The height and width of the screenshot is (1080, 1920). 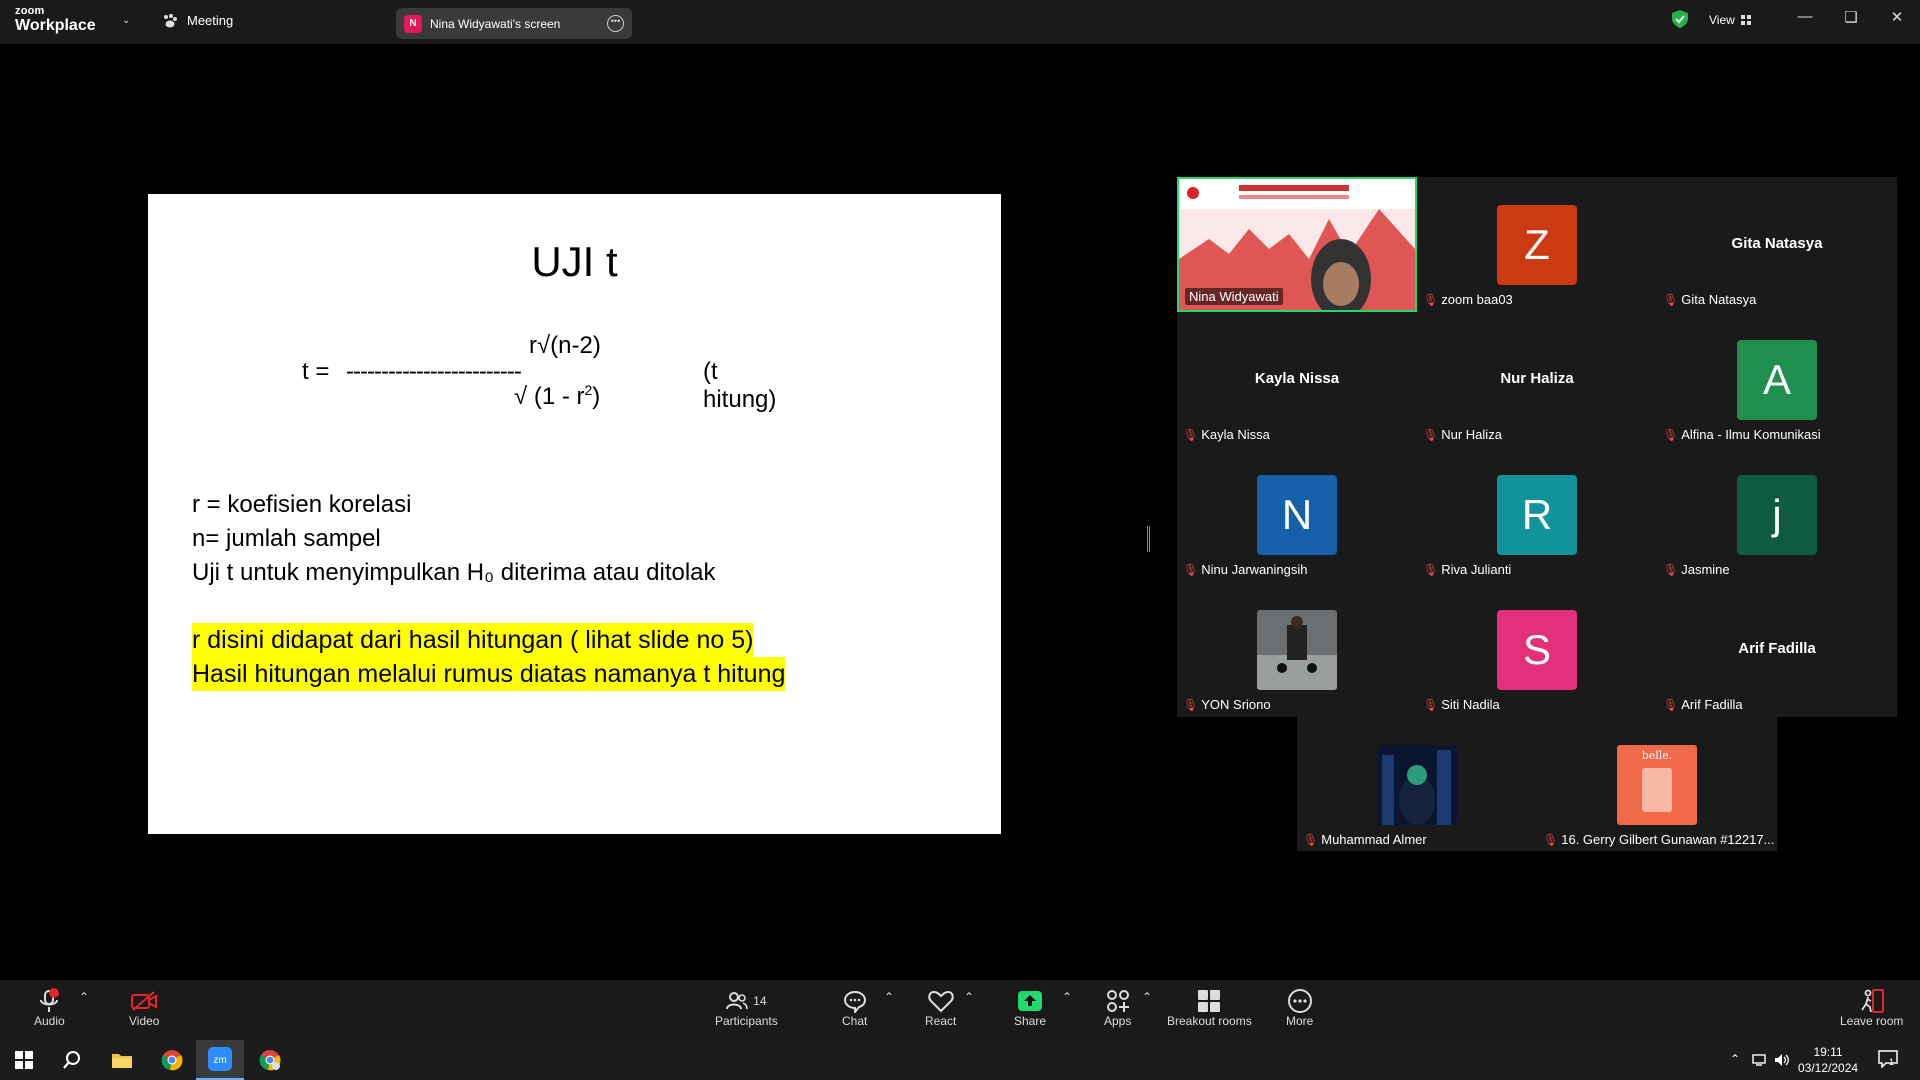 What do you see at coordinates (84, 997) in the screenshot?
I see `audio-options-caret-icon: ⌃` at bounding box center [84, 997].